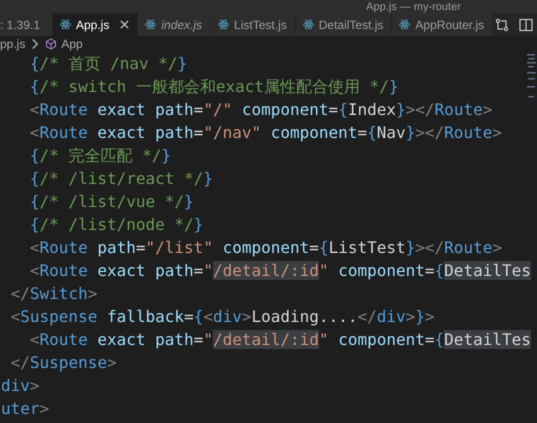 The image size is (537, 423). Describe the element at coordinates (13, 44) in the screenshot. I see `breadcrumb-item: pp.js` at that location.